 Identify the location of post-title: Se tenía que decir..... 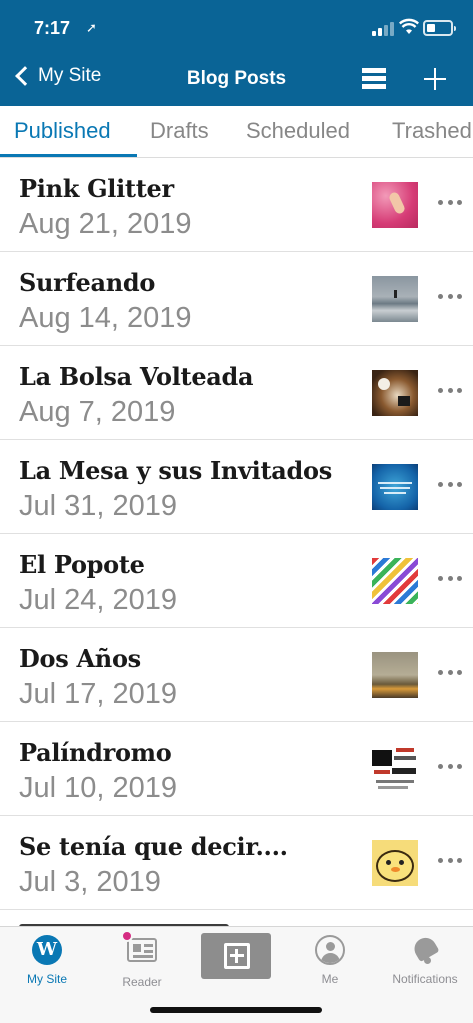
(153, 846).